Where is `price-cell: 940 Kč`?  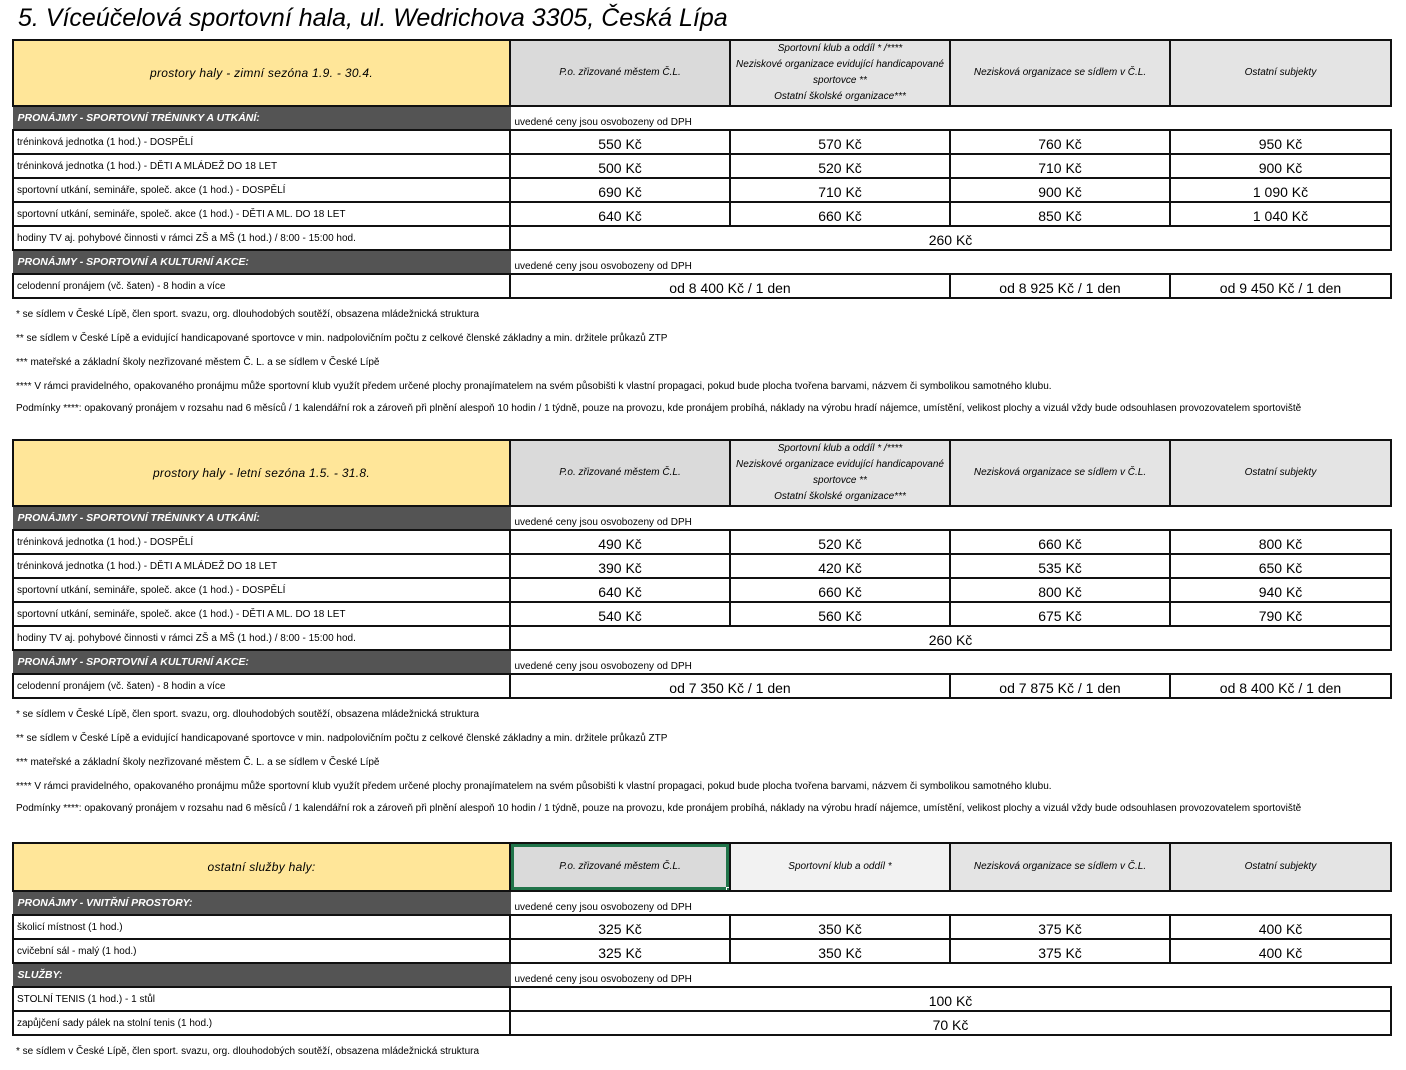 price-cell: 940 Kč is located at coordinates (1280, 590).